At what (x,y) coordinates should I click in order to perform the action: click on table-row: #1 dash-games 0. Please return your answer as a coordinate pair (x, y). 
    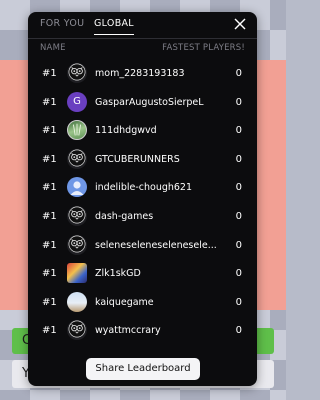
    Looking at the image, I should click on (142, 217).